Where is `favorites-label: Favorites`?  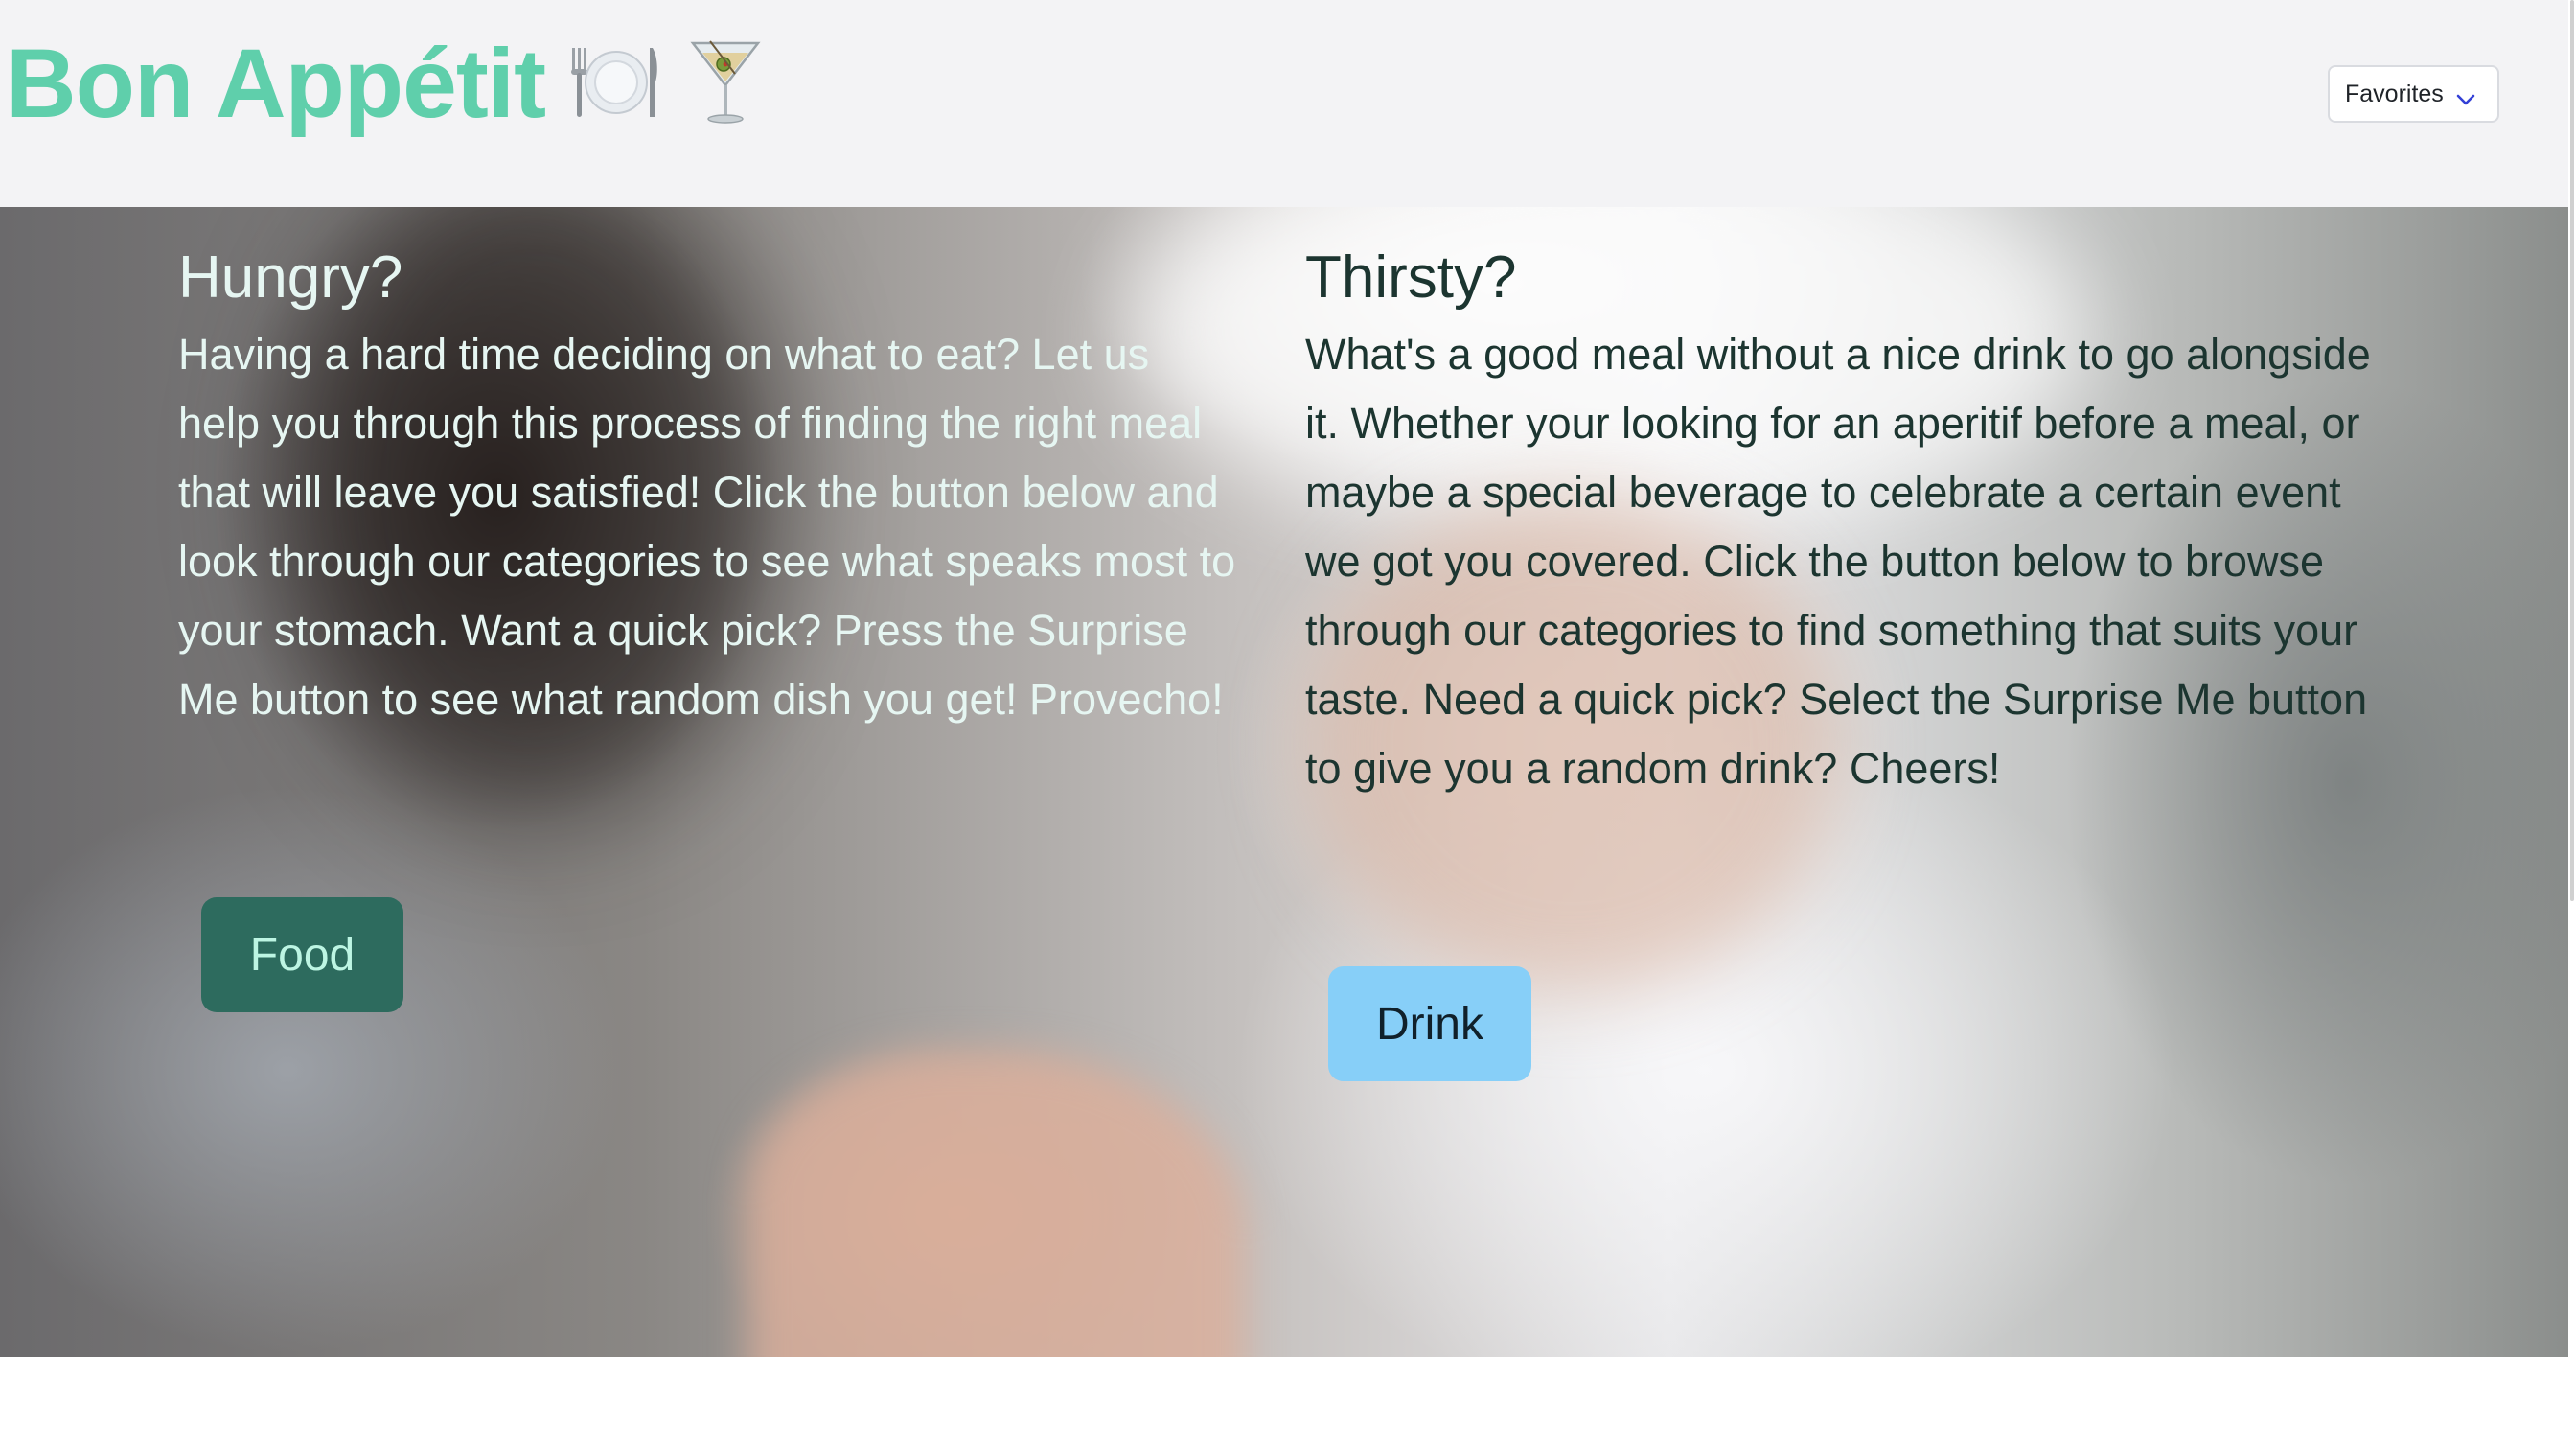
favorites-label: Favorites is located at coordinates (2394, 93).